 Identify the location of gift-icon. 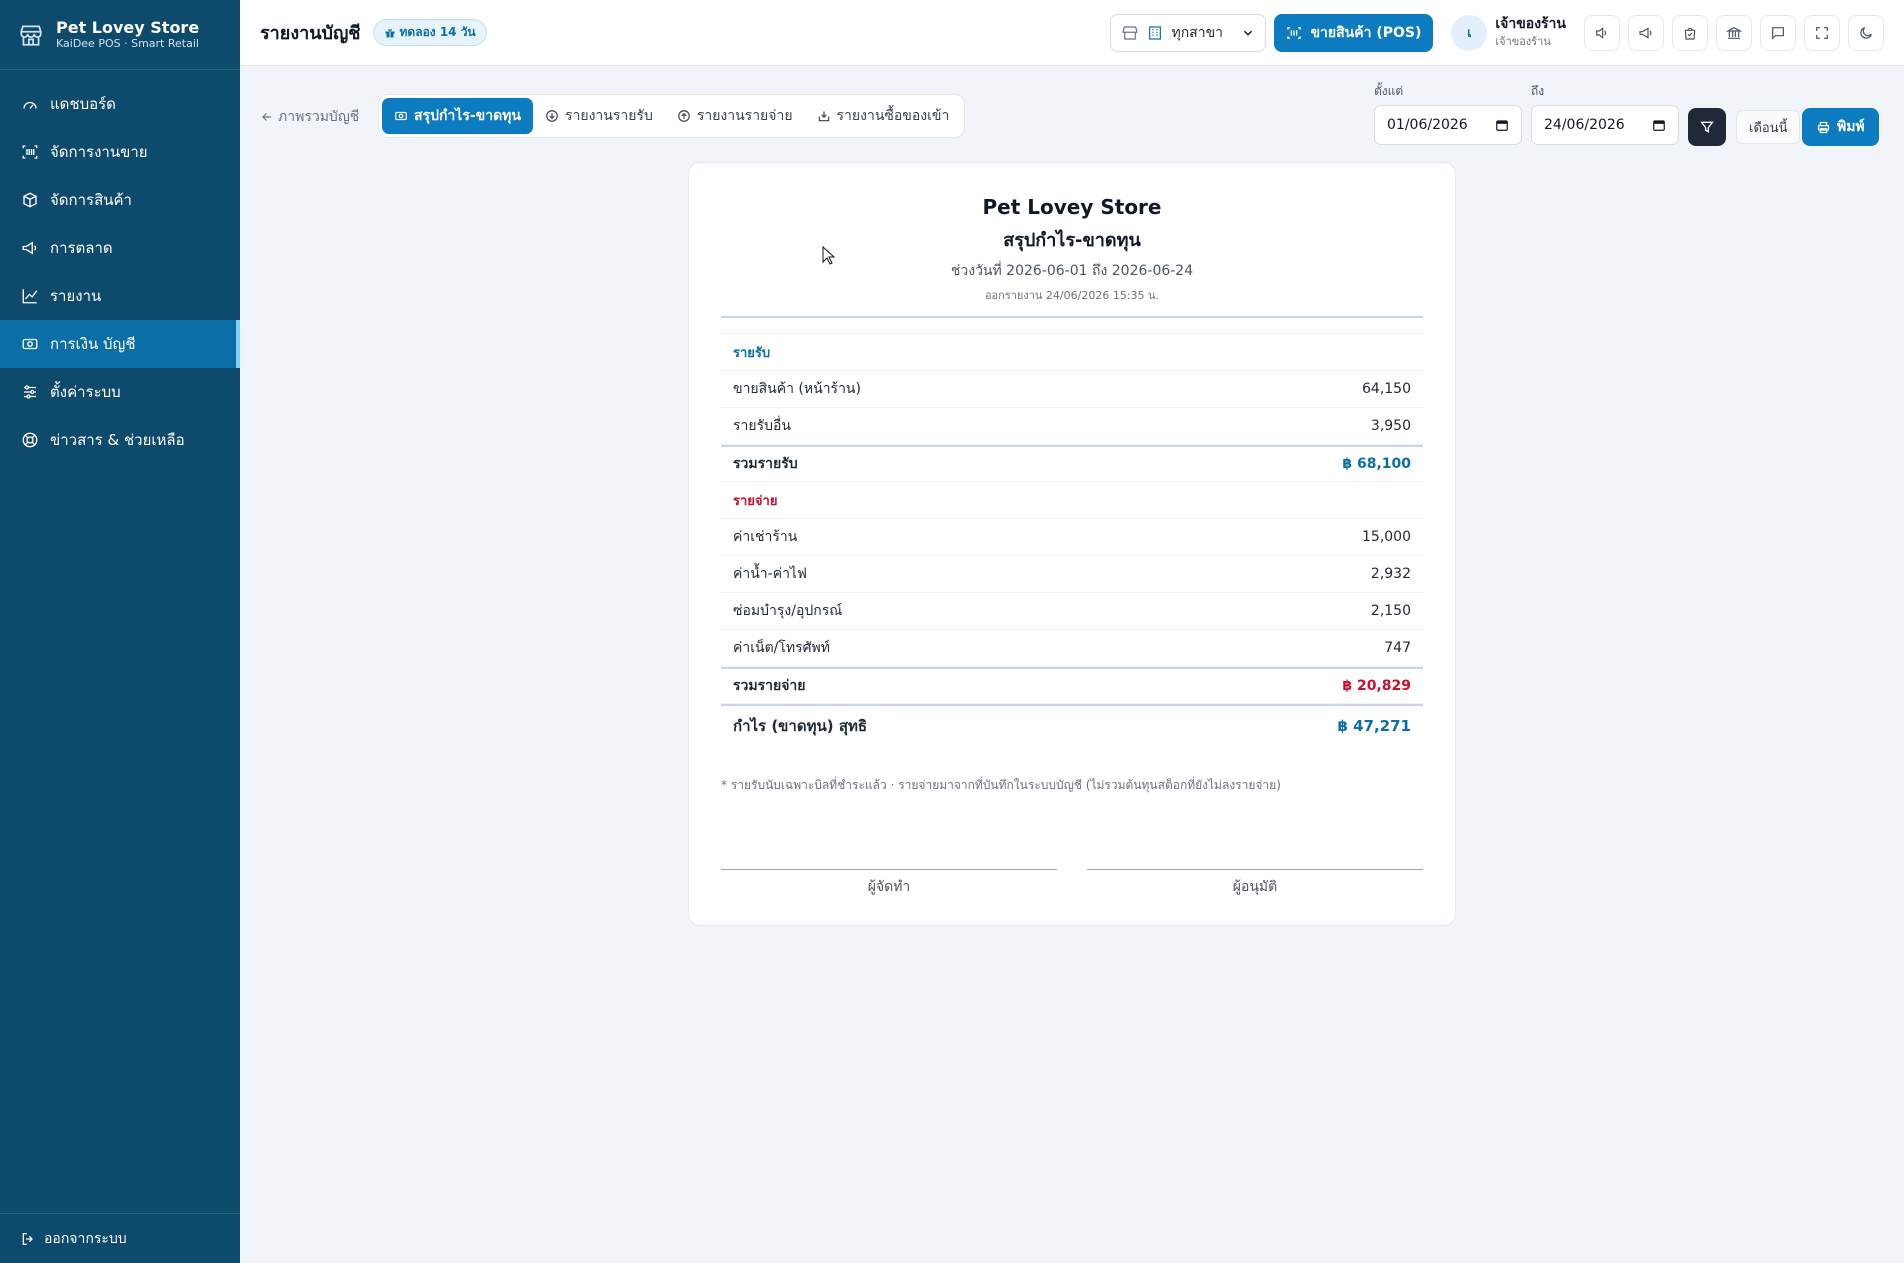
(390, 32).